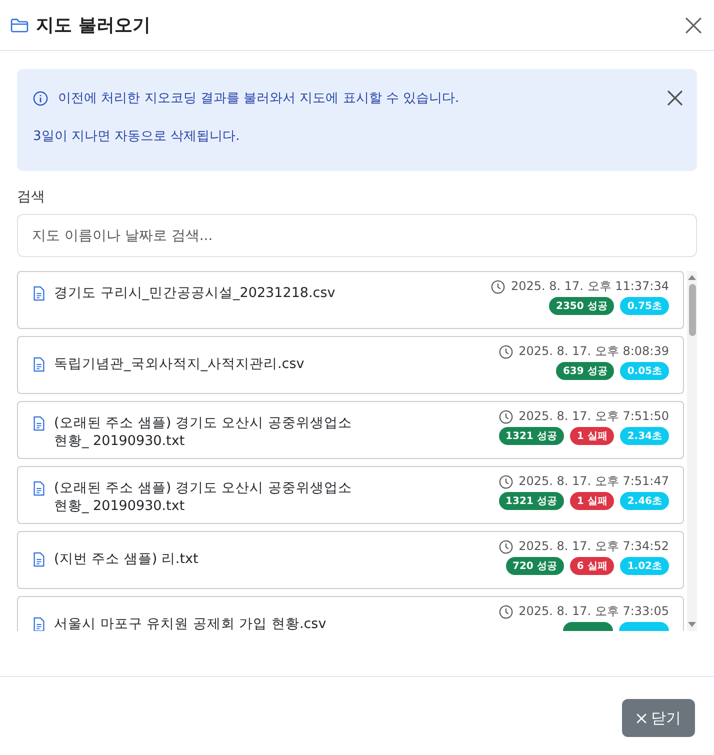 This screenshot has height=755, width=714. What do you see at coordinates (350, 613) in the screenshot?
I see `file-card: 서울시 마포구 유치원 공제회 가입 현황.csv 2025. 8. 17. 오후 7:33:05` at bounding box center [350, 613].